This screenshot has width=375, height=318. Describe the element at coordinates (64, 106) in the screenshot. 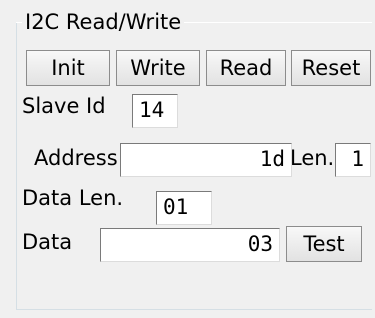

I see `slave-id-label: Slave Id` at that location.